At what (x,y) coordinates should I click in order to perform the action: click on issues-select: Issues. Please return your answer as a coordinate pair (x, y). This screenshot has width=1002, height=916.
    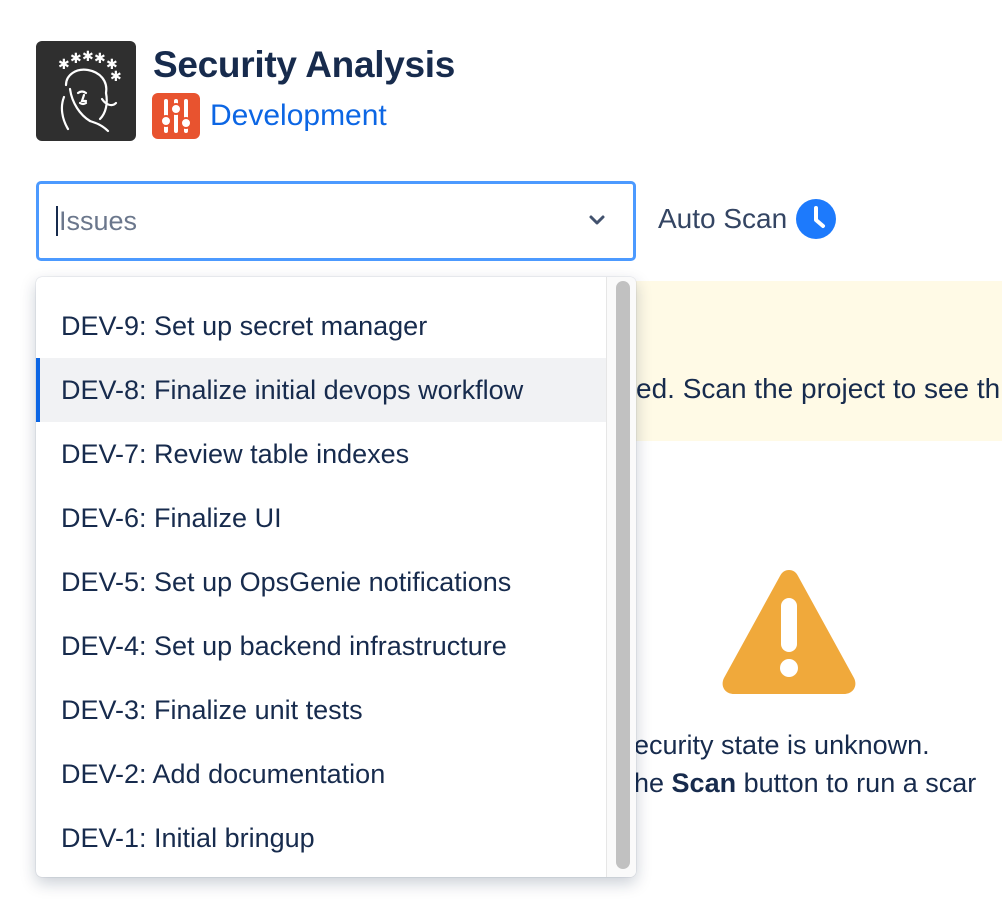
    Looking at the image, I should click on (336, 221).